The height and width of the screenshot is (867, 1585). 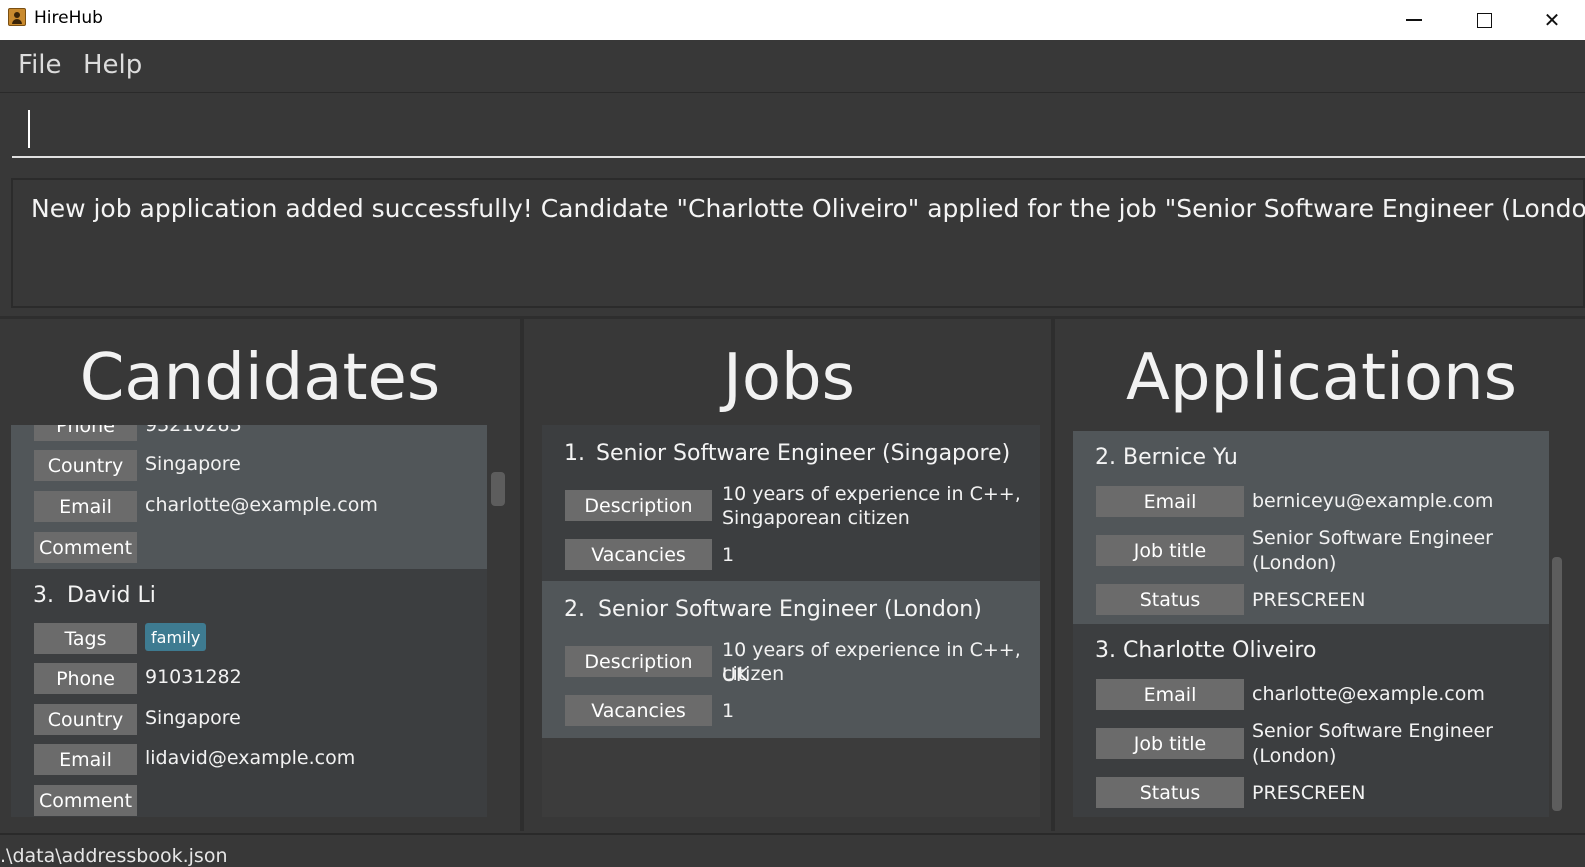 What do you see at coordinates (1105, 457) in the screenshot?
I see `application-index: 2.` at bounding box center [1105, 457].